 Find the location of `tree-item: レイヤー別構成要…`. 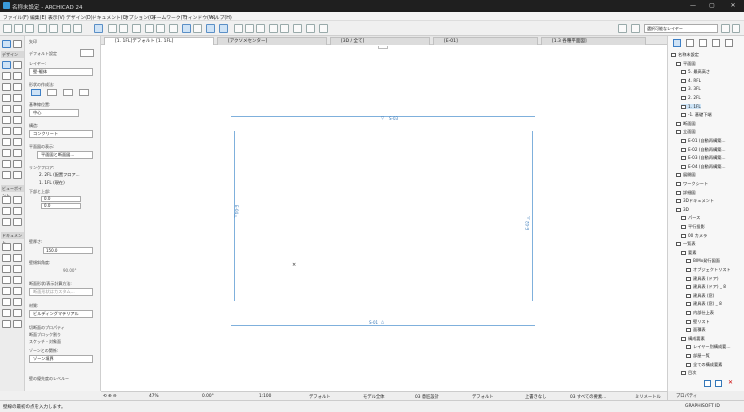

tree-item: レイヤー別構成要… is located at coordinates (708, 347).